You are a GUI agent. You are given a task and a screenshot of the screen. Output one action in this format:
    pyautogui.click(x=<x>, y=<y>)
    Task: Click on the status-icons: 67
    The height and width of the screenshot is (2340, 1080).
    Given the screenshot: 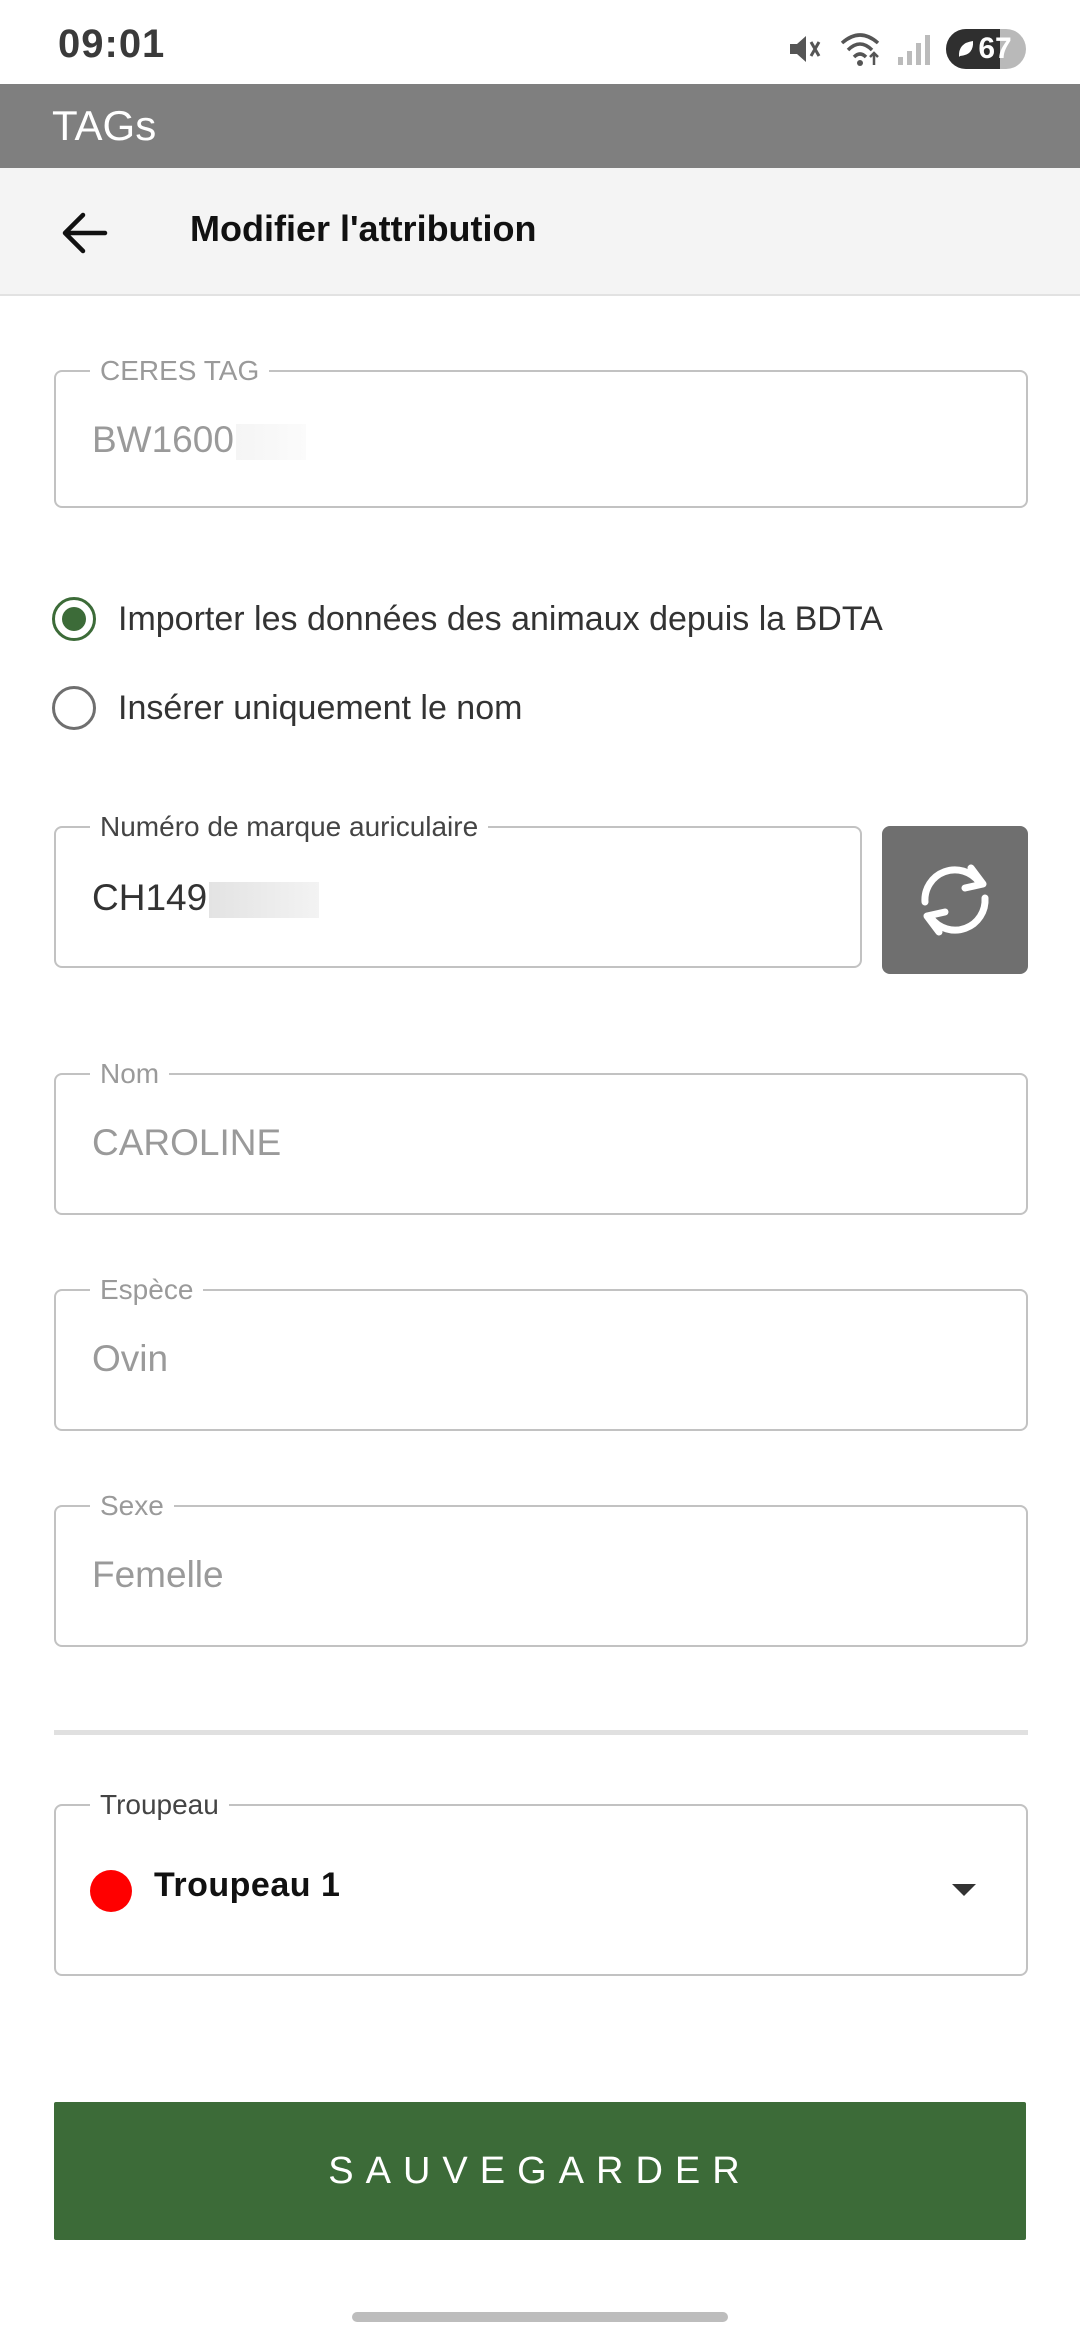 What is the action you would take?
    pyautogui.click(x=905, y=49)
    